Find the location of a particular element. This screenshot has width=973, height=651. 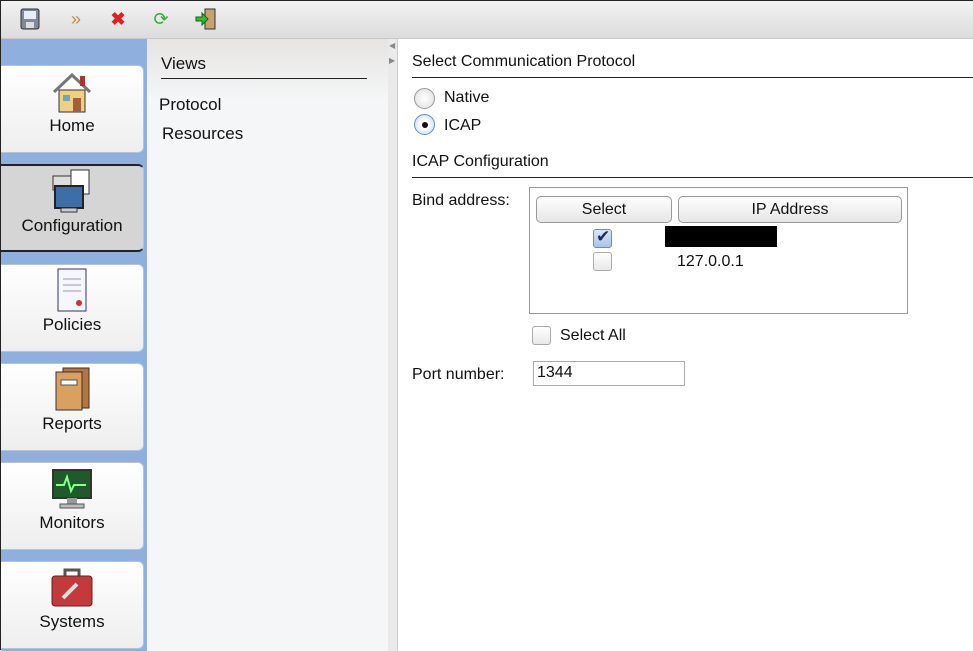

expand-right-icon: ▶ is located at coordinates (392, 60).